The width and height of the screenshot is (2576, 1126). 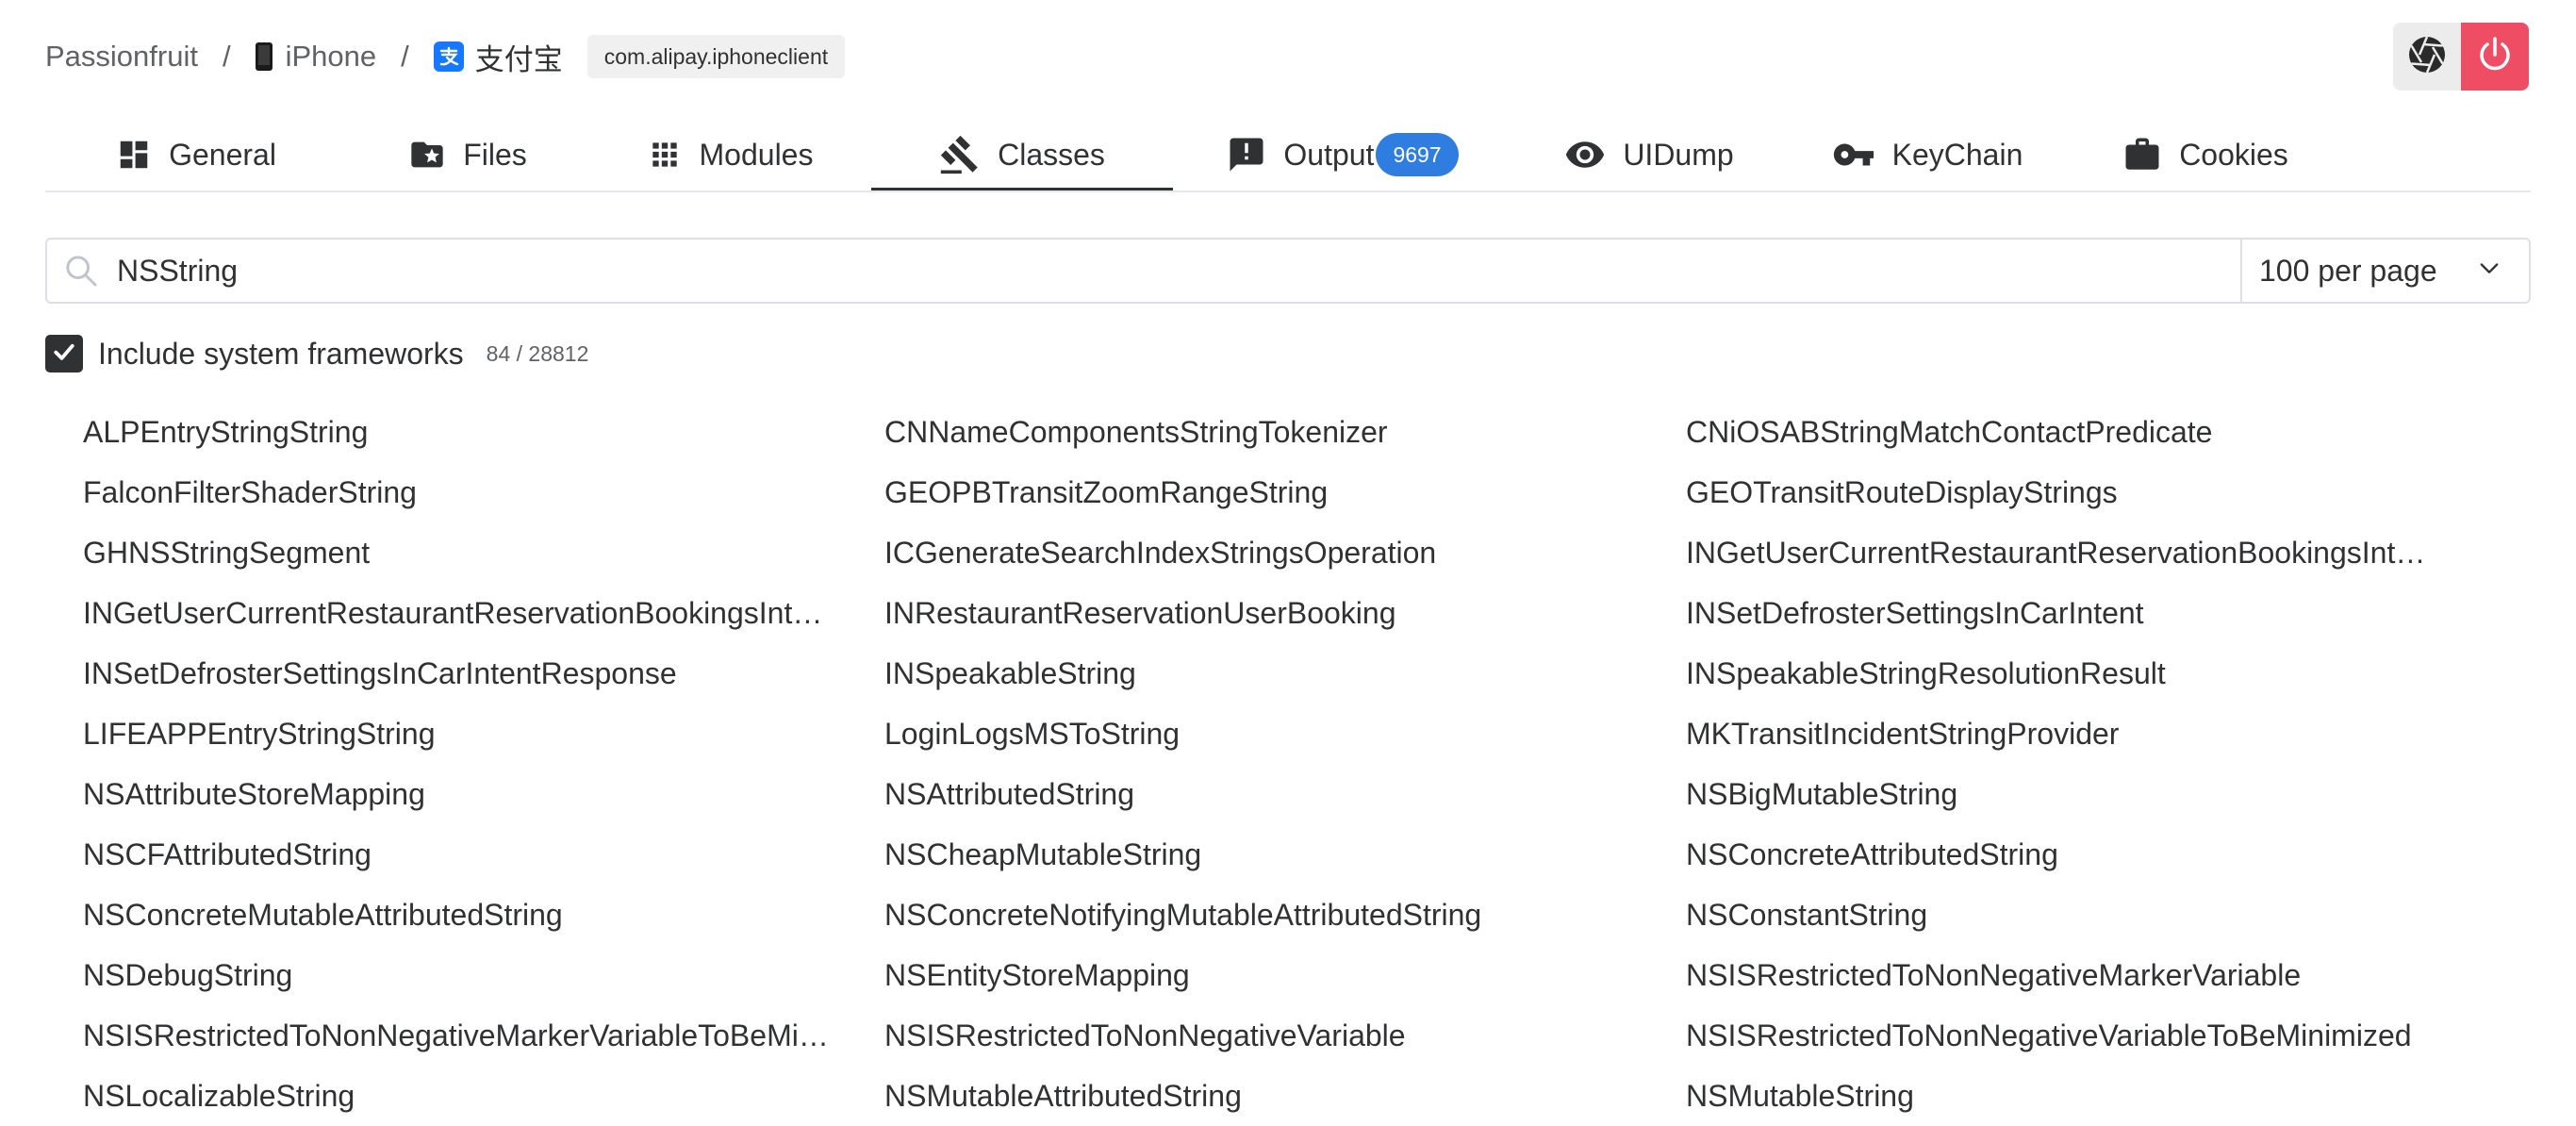 What do you see at coordinates (474, 862) in the screenshot?
I see `class-item: NSCFAttributedString` at bounding box center [474, 862].